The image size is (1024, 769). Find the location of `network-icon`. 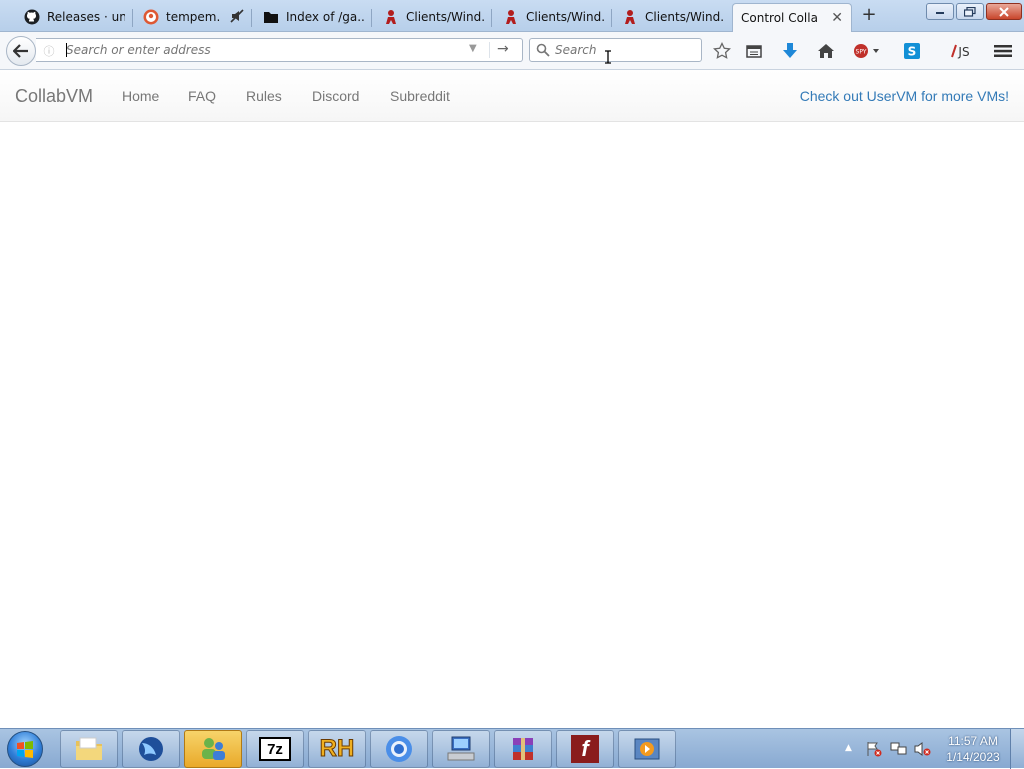

network-icon is located at coordinates (461, 749).